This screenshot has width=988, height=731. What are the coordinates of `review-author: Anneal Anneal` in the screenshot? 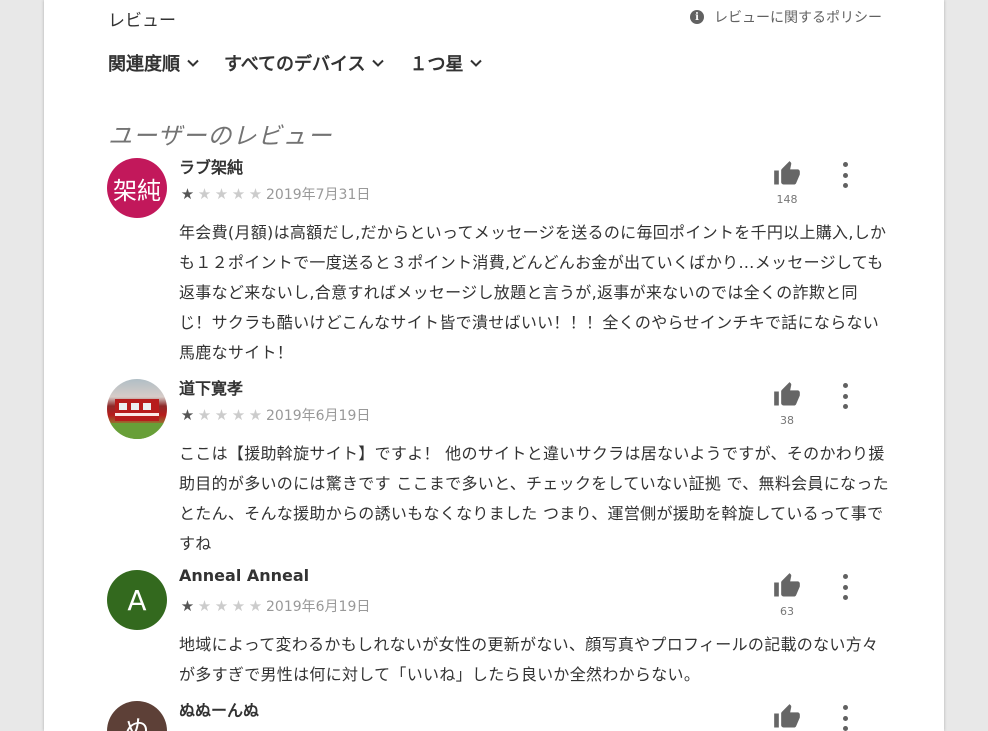 It's located at (244, 575).